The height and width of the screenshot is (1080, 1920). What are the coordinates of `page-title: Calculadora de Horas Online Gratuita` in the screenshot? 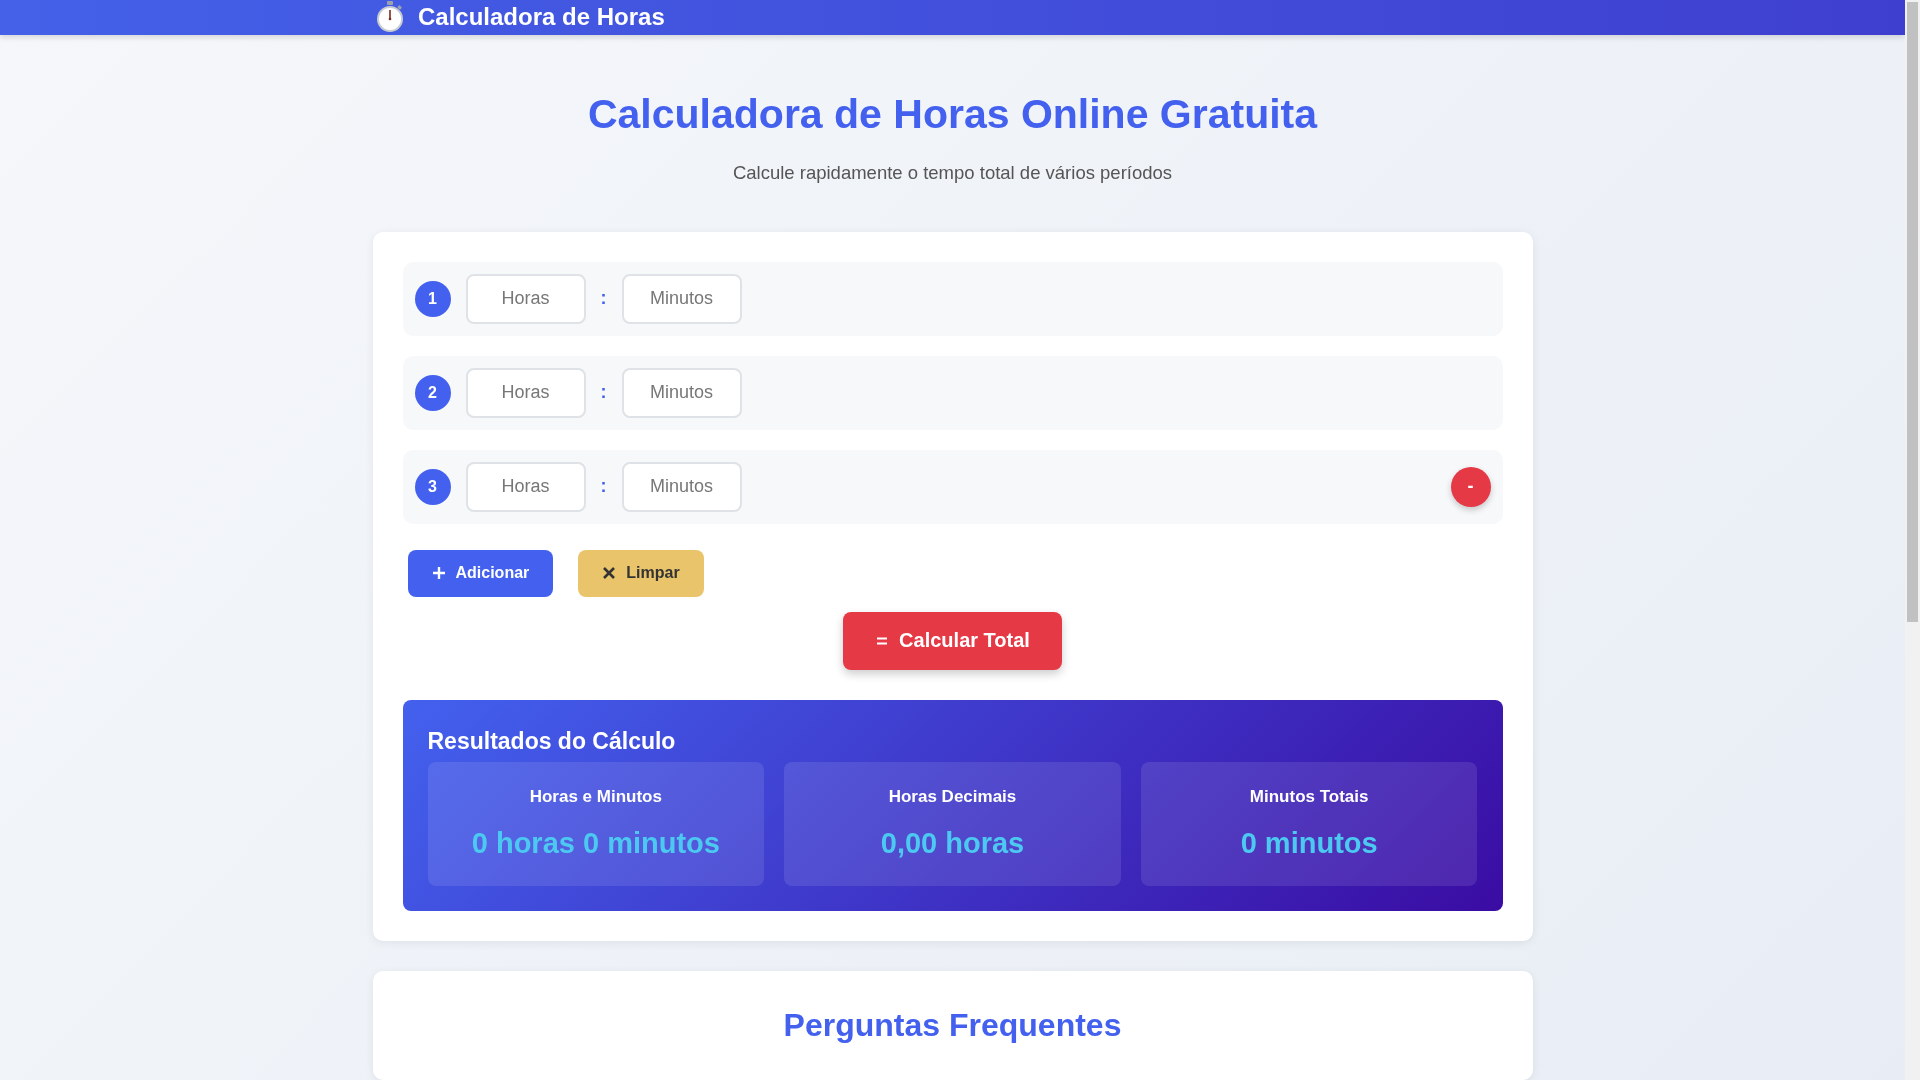 It's located at (952, 114).